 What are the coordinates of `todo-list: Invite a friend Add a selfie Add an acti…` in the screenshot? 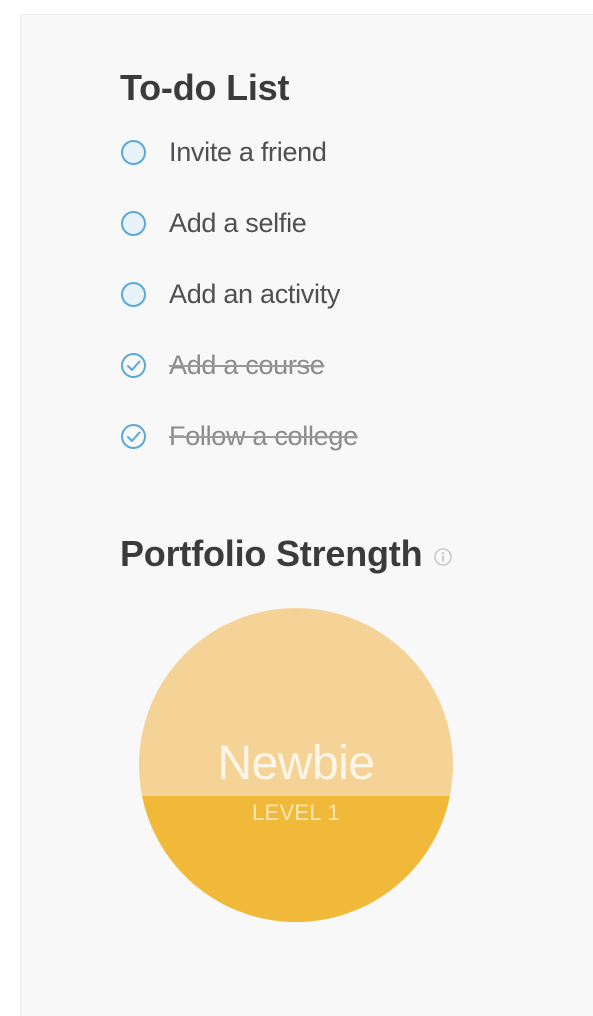 It's located at (239, 314).